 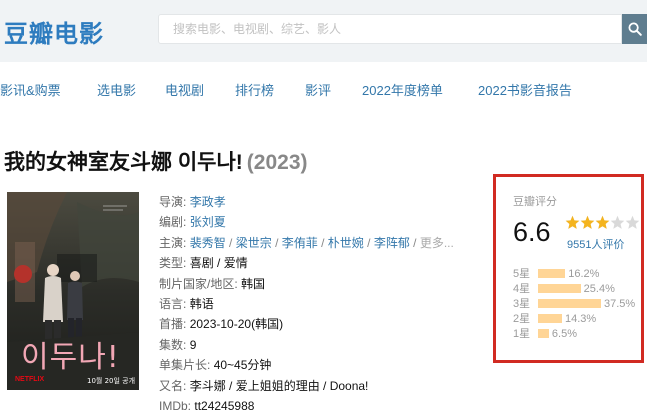 What do you see at coordinates (184, 89) in the screenshot?
I see `nav-item-tv: 电视剧` at bounding box center [184, 89].